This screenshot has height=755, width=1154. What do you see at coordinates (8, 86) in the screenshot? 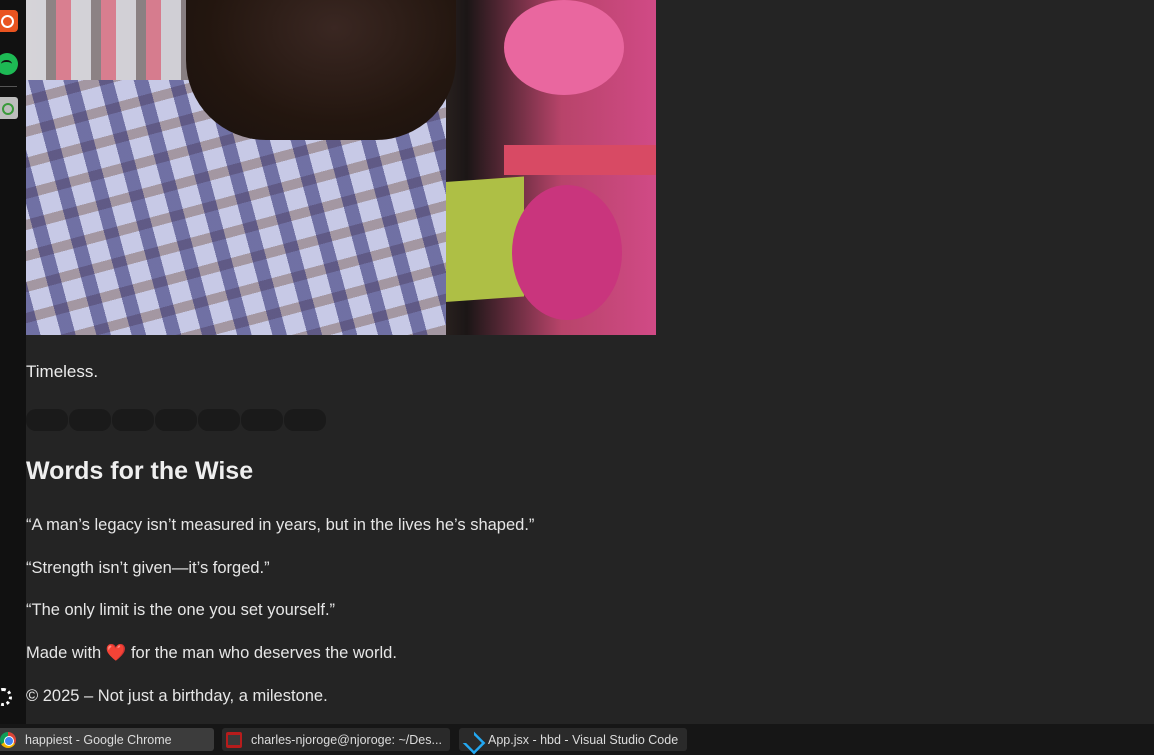
I see `dock-separator` at bounding box center [8, 86].